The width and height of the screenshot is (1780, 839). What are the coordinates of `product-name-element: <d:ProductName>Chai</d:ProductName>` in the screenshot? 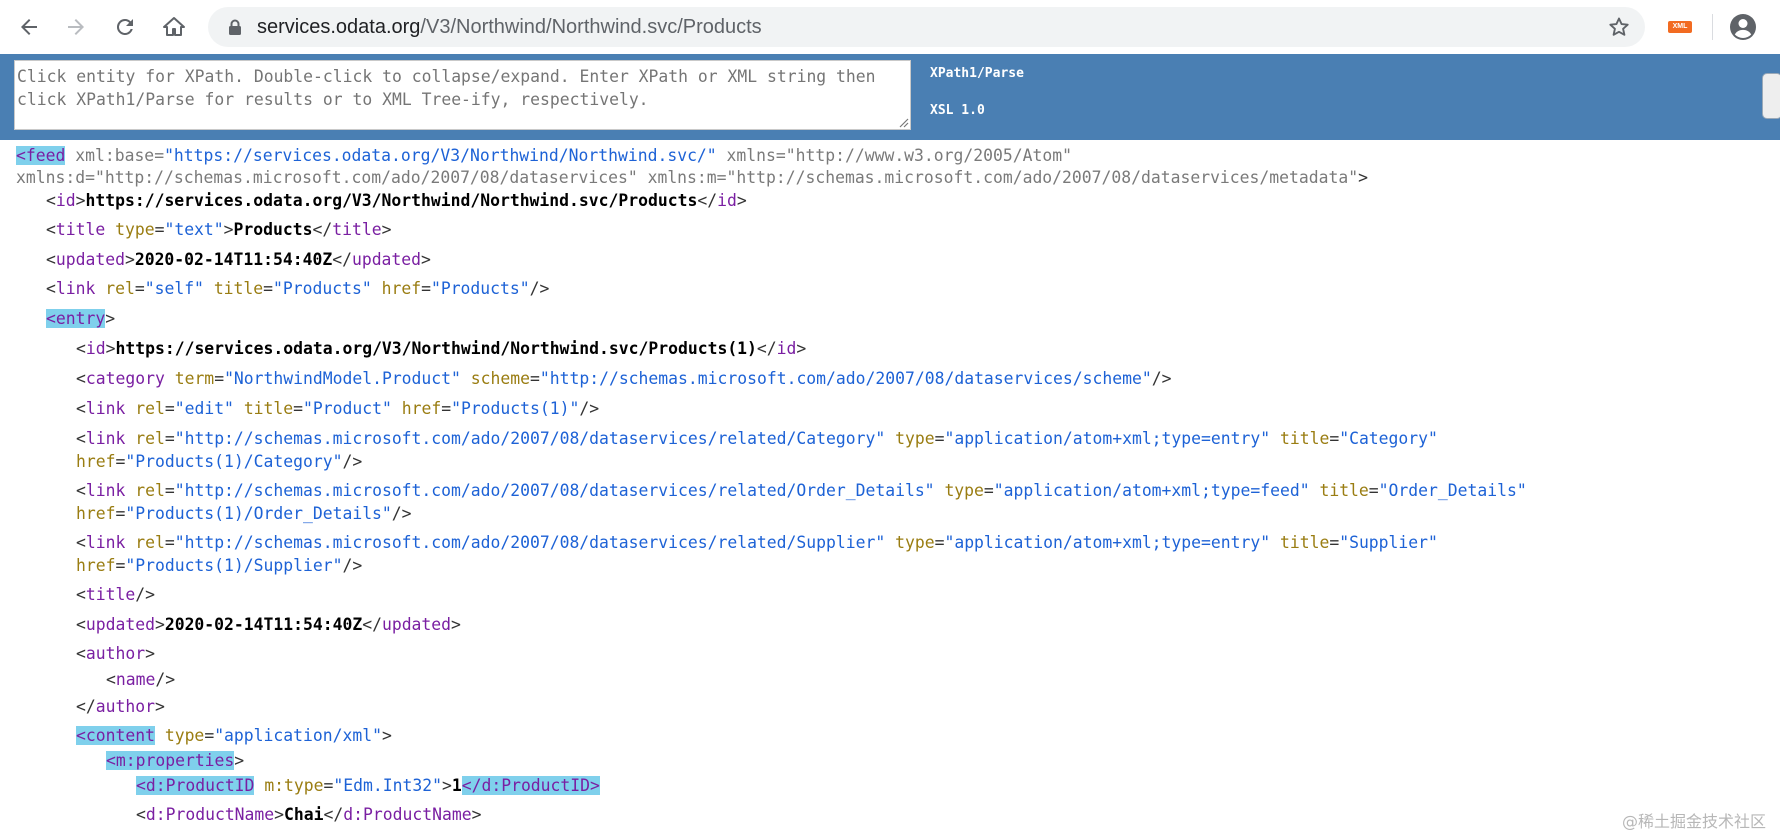 It's located at (308, 814).